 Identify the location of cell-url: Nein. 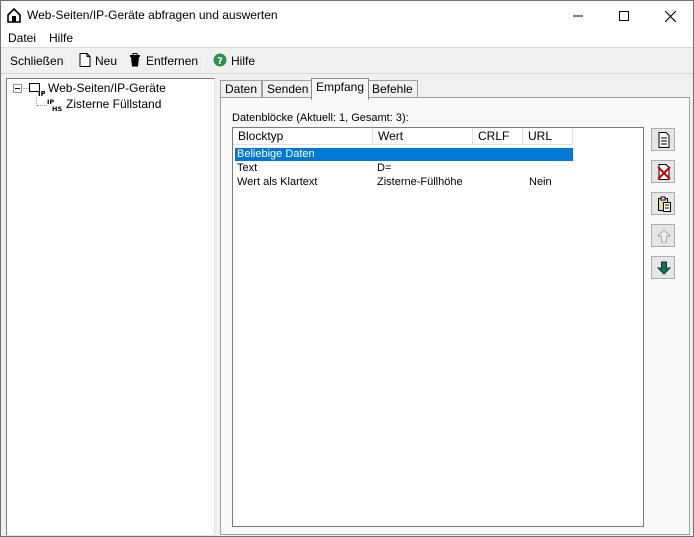
(540, 182).